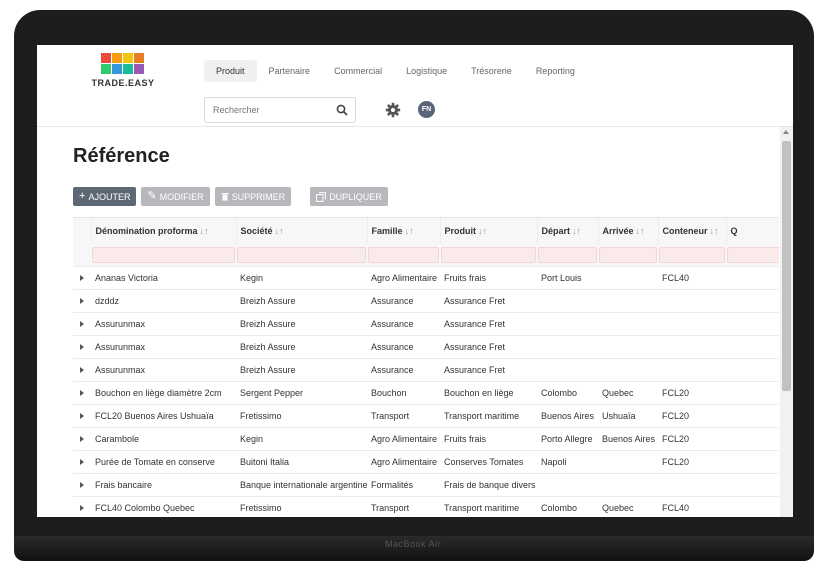 The height and width of the screenshot is (561, 826). What do you see at coordinates (164, 231) in the screenshot?
I see `column-header: Dénomination proforma ↓↑` at bounding box center [164, 231].